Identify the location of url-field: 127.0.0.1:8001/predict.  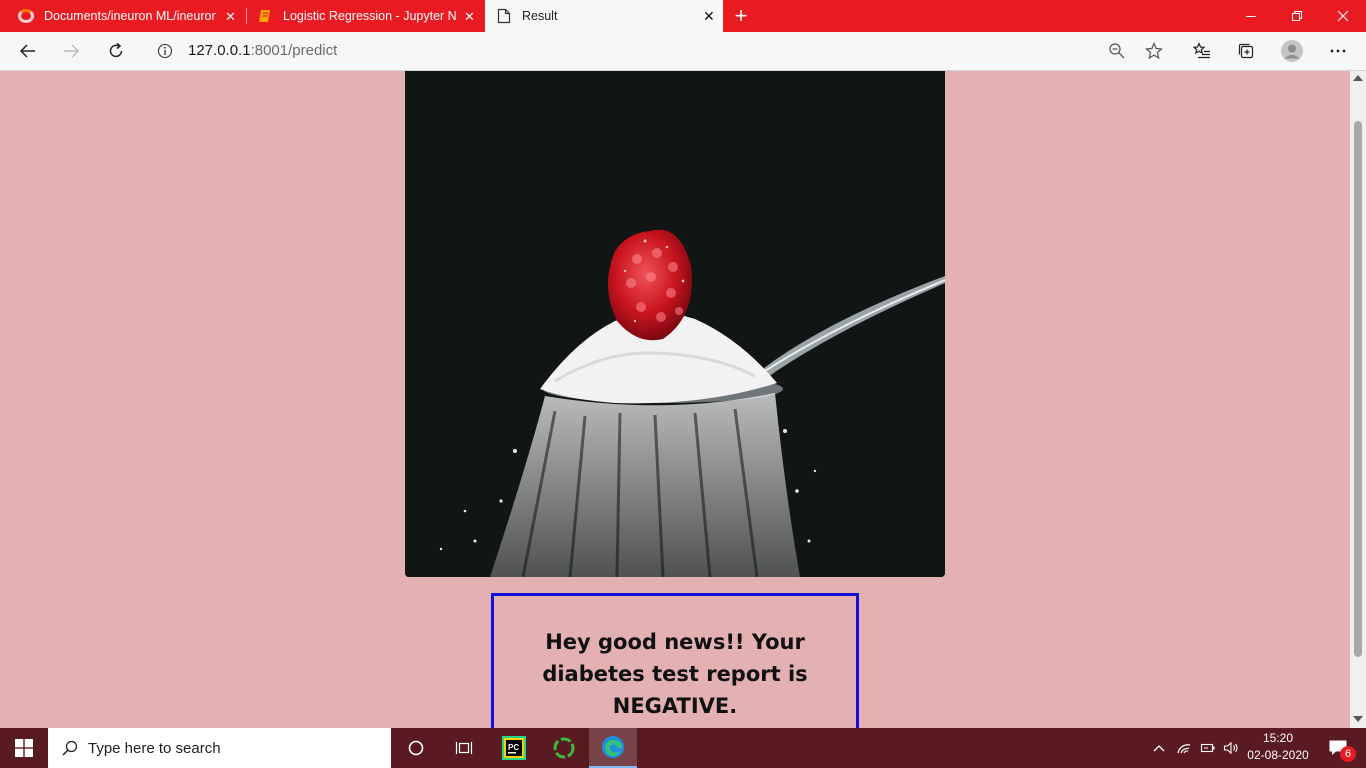
(262, 51).